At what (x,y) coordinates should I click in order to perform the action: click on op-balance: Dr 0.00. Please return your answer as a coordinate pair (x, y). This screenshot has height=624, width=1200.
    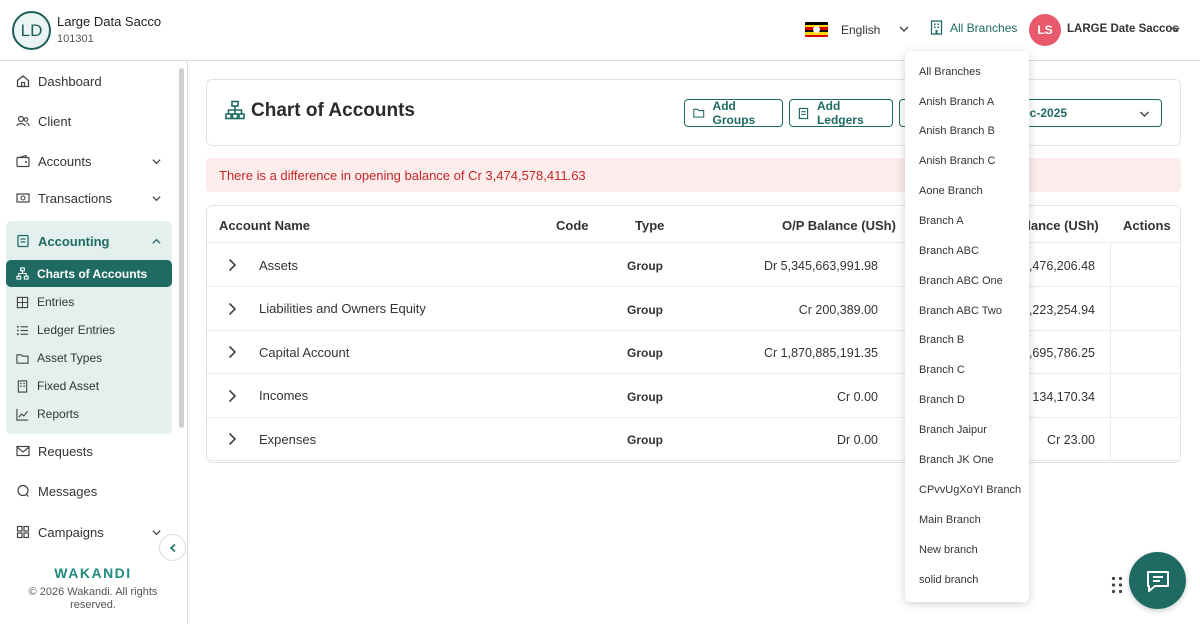
    Looking at the image, I should click on (857, 440).